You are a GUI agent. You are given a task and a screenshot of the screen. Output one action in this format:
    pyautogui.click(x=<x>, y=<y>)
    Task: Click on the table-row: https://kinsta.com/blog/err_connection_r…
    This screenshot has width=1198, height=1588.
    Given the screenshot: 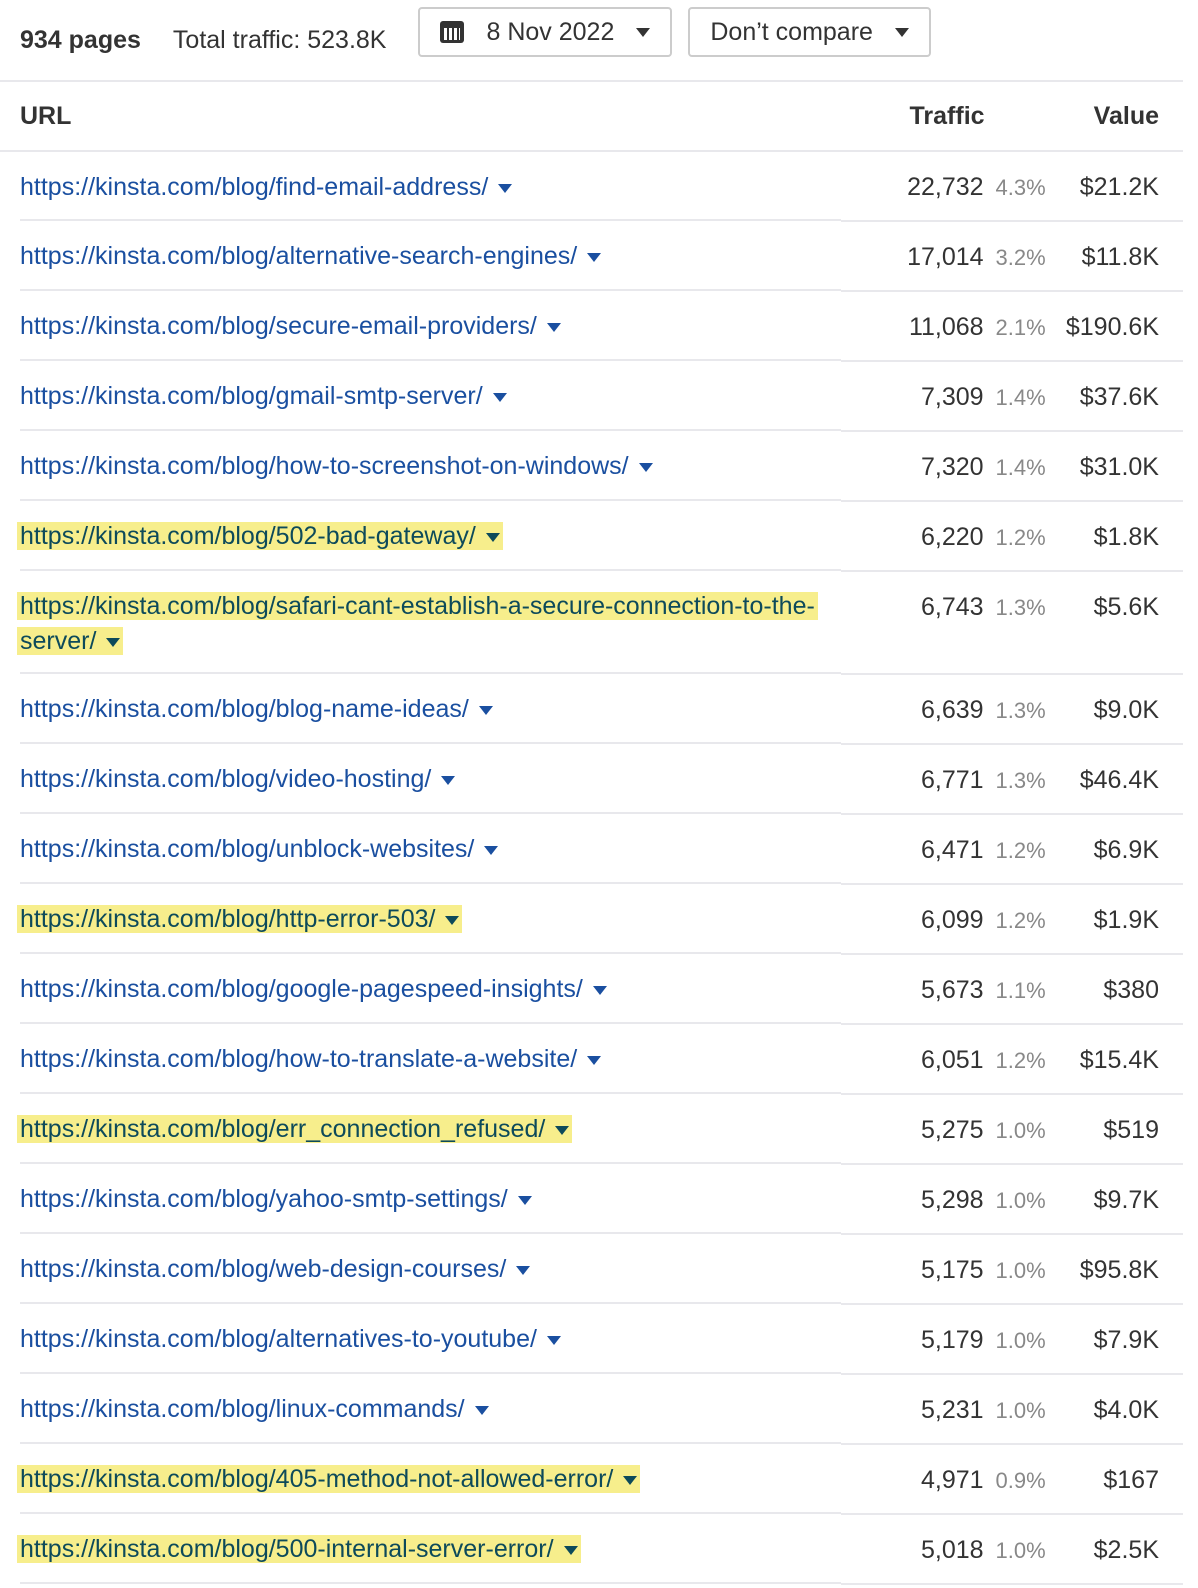 What is the action you would take?
    pyautogui.click(x=591, y=1129)
    